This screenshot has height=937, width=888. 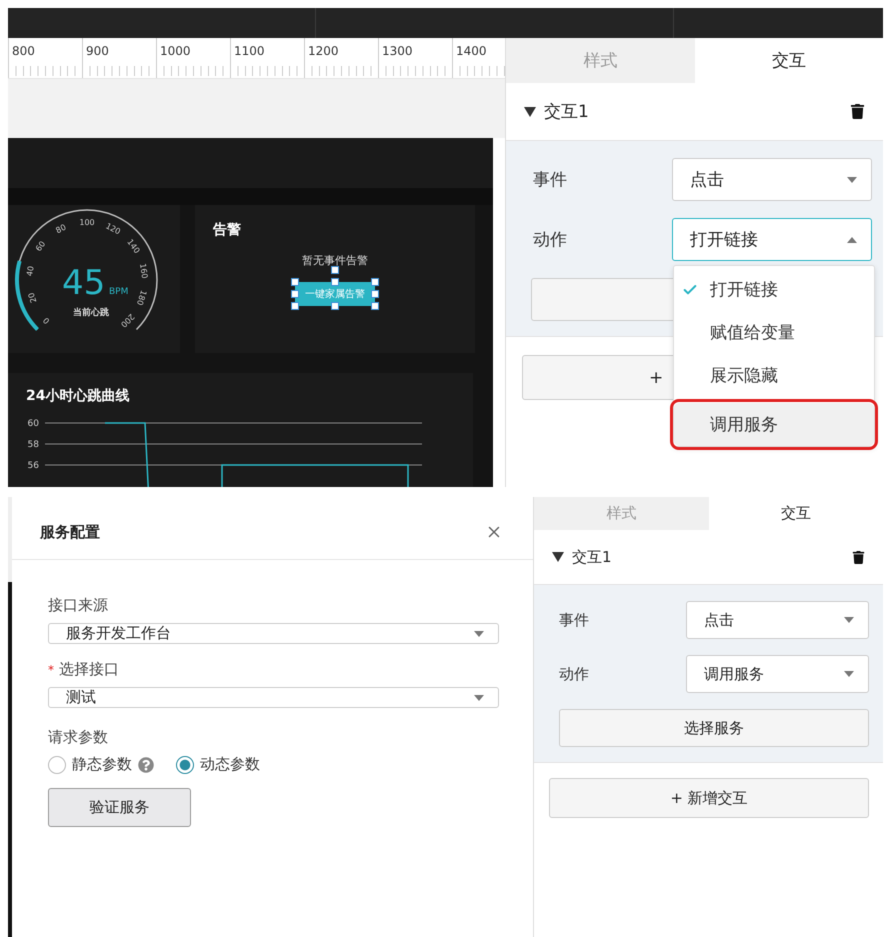 What do you see at coordinates (84, 283) in the screenshot?
I see `heart-rate-value: 45` at bounding box center [84, 283].